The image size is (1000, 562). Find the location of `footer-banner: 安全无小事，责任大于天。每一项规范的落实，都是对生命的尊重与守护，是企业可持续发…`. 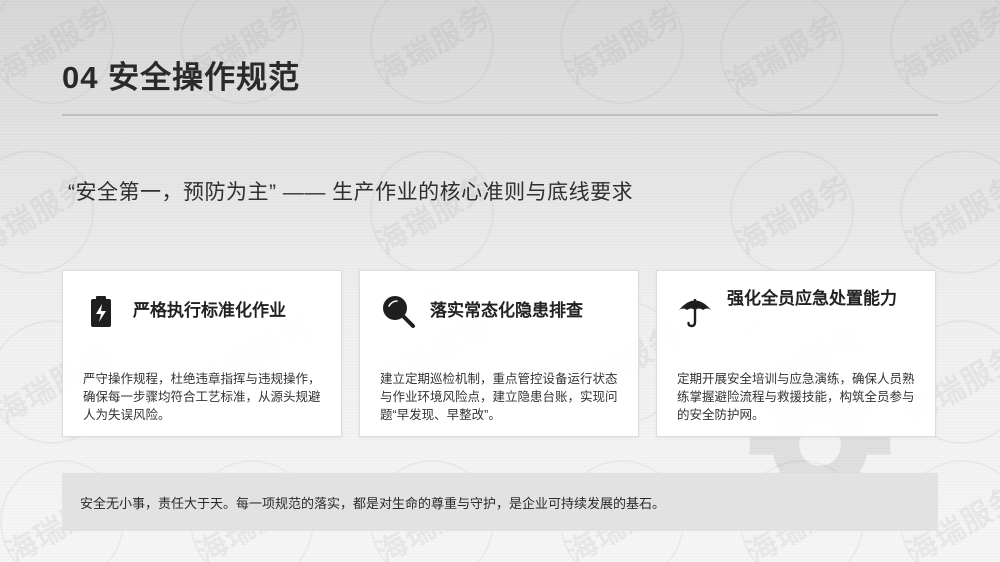

footer-banner: 安全无小事，责任大于天。每一项规范的落实，都是对生命的尊重与守护，是企业可持续发… is located at coordinates (500, 502).